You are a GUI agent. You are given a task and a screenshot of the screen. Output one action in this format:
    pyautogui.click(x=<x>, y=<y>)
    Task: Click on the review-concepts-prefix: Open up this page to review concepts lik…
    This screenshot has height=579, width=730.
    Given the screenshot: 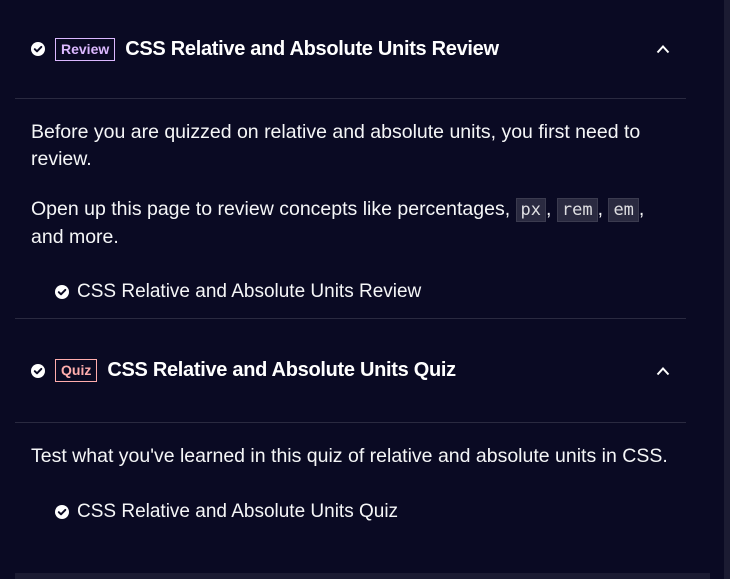 What is the action you would take?
    pyautogui.click(x=271, y=209)
    